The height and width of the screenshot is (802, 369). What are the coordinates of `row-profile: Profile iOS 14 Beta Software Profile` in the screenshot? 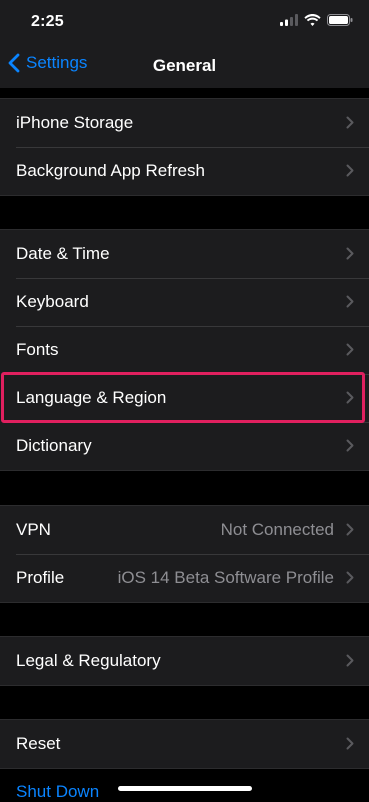 It's located at (184, 578).